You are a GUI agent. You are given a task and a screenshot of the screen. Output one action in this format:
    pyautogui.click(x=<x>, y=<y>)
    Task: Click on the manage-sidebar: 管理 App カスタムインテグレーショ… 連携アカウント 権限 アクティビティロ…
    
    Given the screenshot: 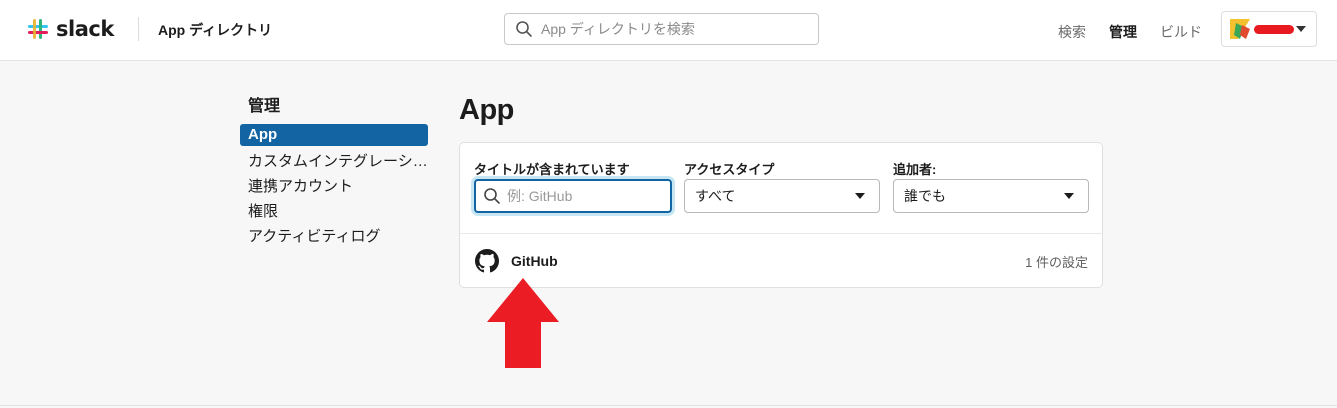 What is the action you would take?
    pyautogui.click(x=335, y=170)
    